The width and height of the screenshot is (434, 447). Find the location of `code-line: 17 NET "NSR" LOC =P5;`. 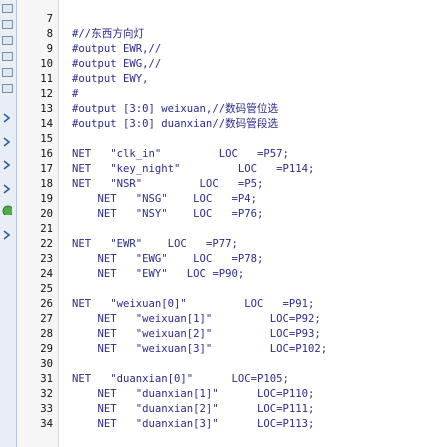

code-line: 17 NET "NSR" LOC =P5; is located at coordinates (225, 168).